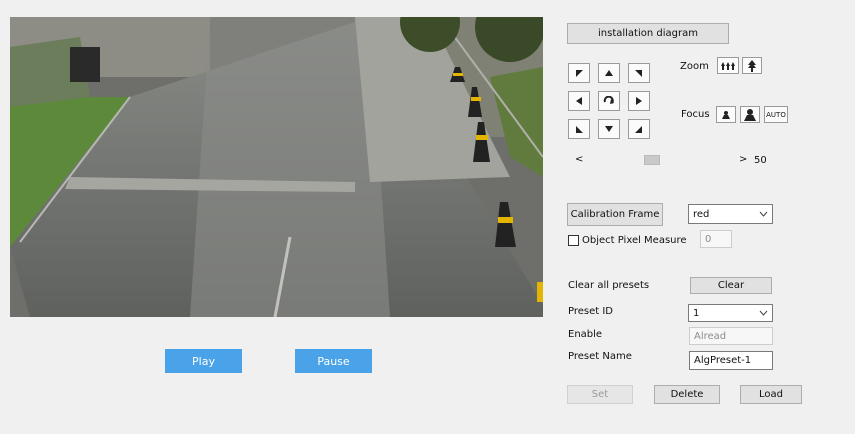 This screenshot has width=855, height=434. I want to click on preset-id-value: 1, so click(696, 313).